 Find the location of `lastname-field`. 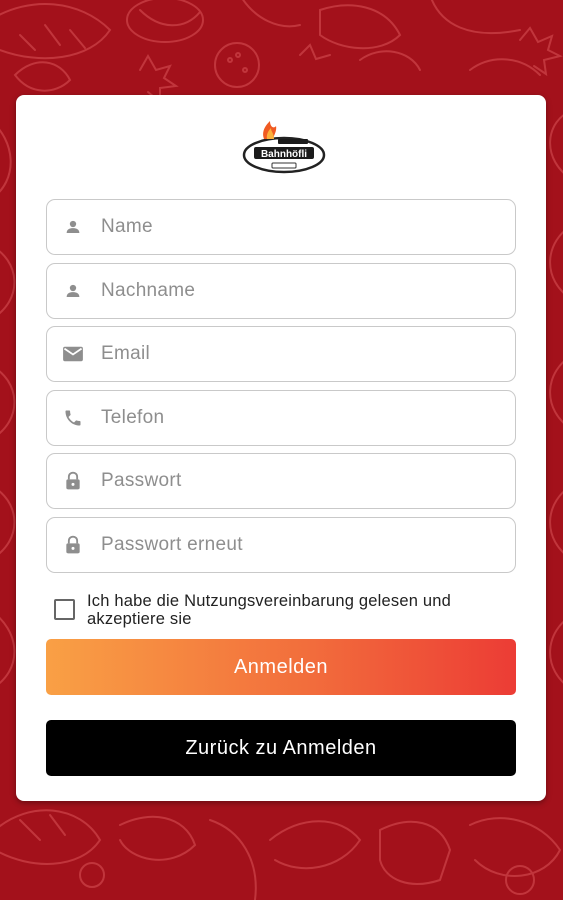

lastname-field is located at coordinates (281, 291).